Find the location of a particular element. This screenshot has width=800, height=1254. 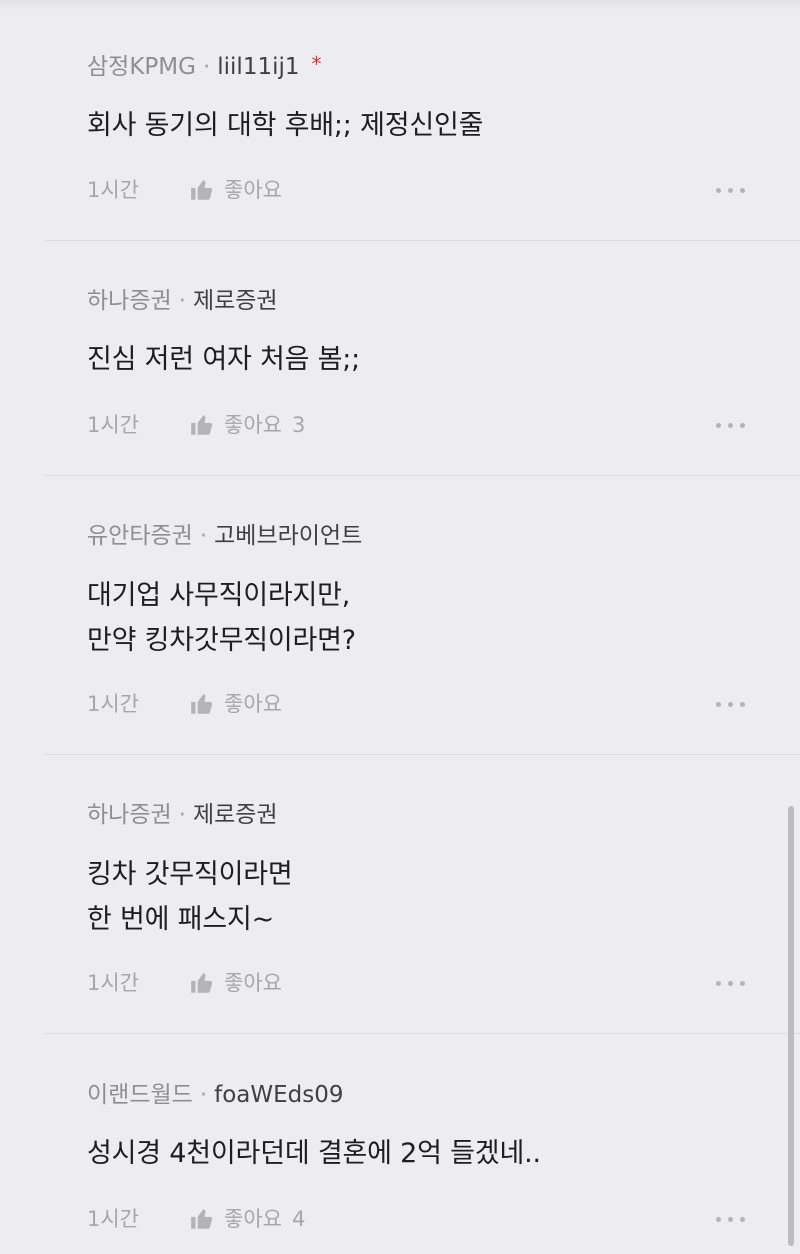

comment-line: 대기업 사무직이라지만, is located at coordinates (219, 595).